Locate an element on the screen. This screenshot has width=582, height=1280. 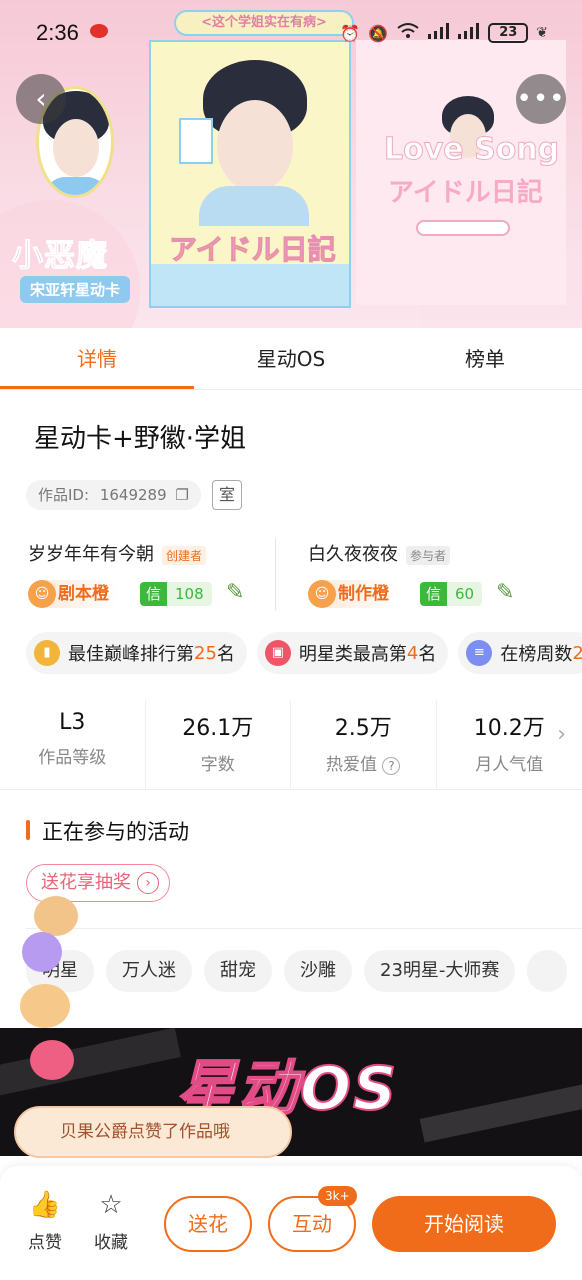
tab-bar: 详情 星动OS 榜单 is located at coordinates (291, 359).